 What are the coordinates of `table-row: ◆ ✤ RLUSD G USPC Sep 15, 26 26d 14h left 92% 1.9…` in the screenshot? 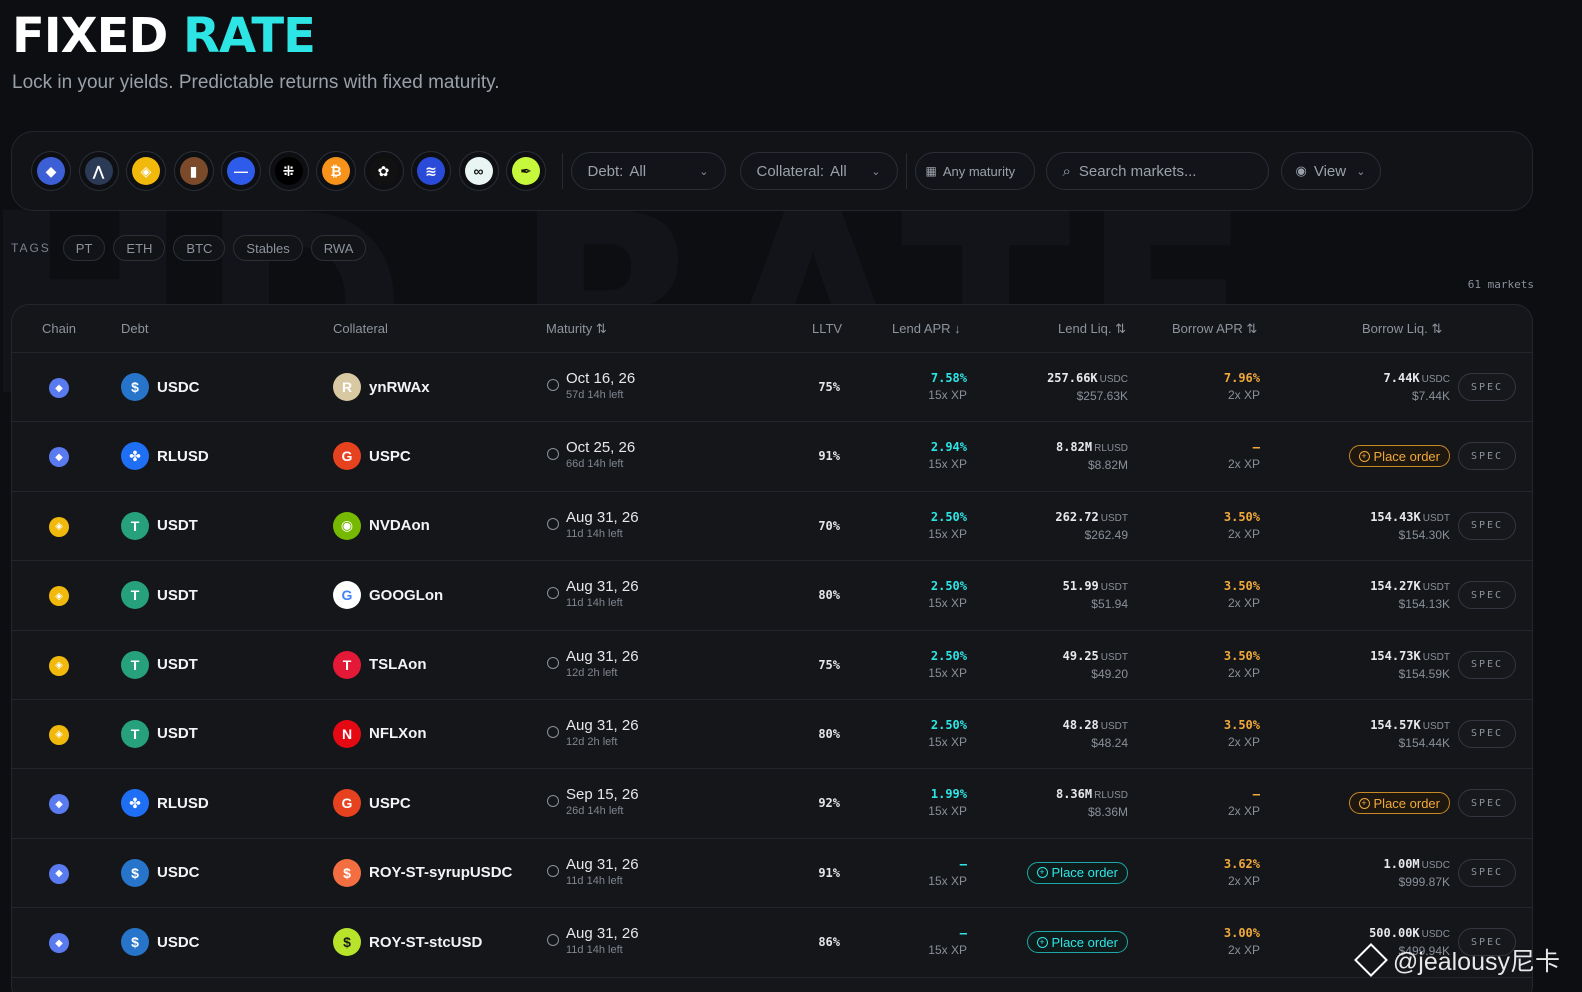 It's located at (772, 804).